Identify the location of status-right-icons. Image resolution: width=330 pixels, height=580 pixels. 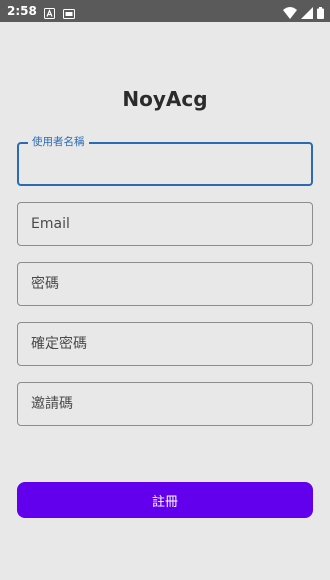
(303, 13).